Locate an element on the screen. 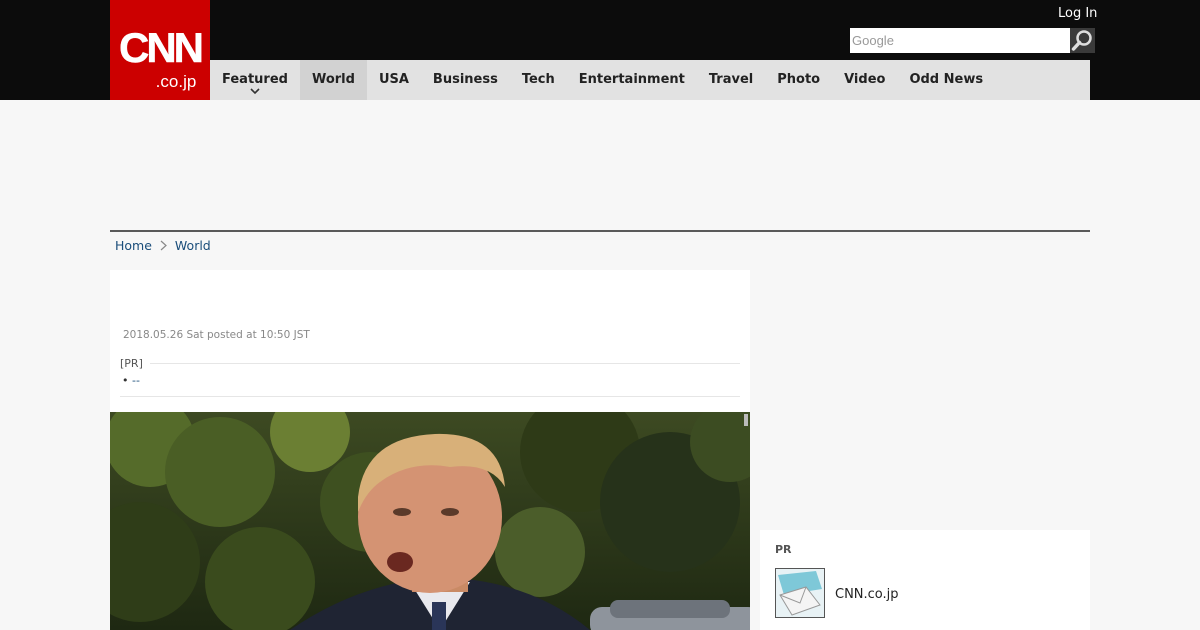 The width and height of the screenshot is (1200, 630). cnn-logo-mark: CNN .co.jp is located at coordinates (162, 57).